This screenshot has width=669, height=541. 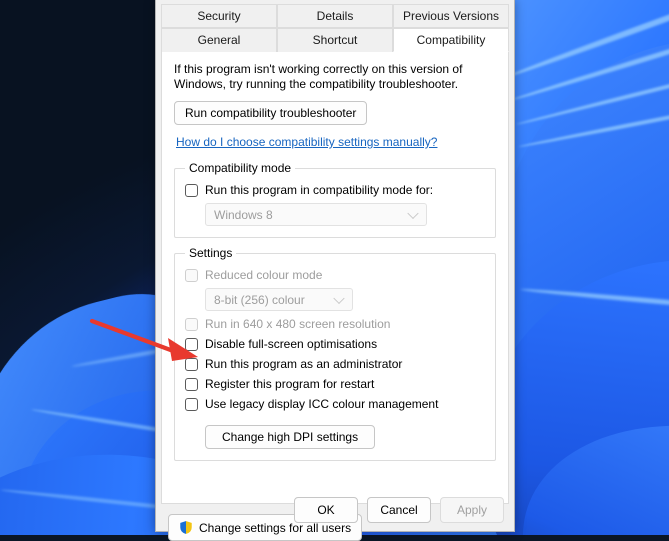 What do you see at coordinates (298, 324) in the screenshot?
I see `low-resolution-label: Run in 640 x 480 screen resolution` at bounding box center [298, 324].